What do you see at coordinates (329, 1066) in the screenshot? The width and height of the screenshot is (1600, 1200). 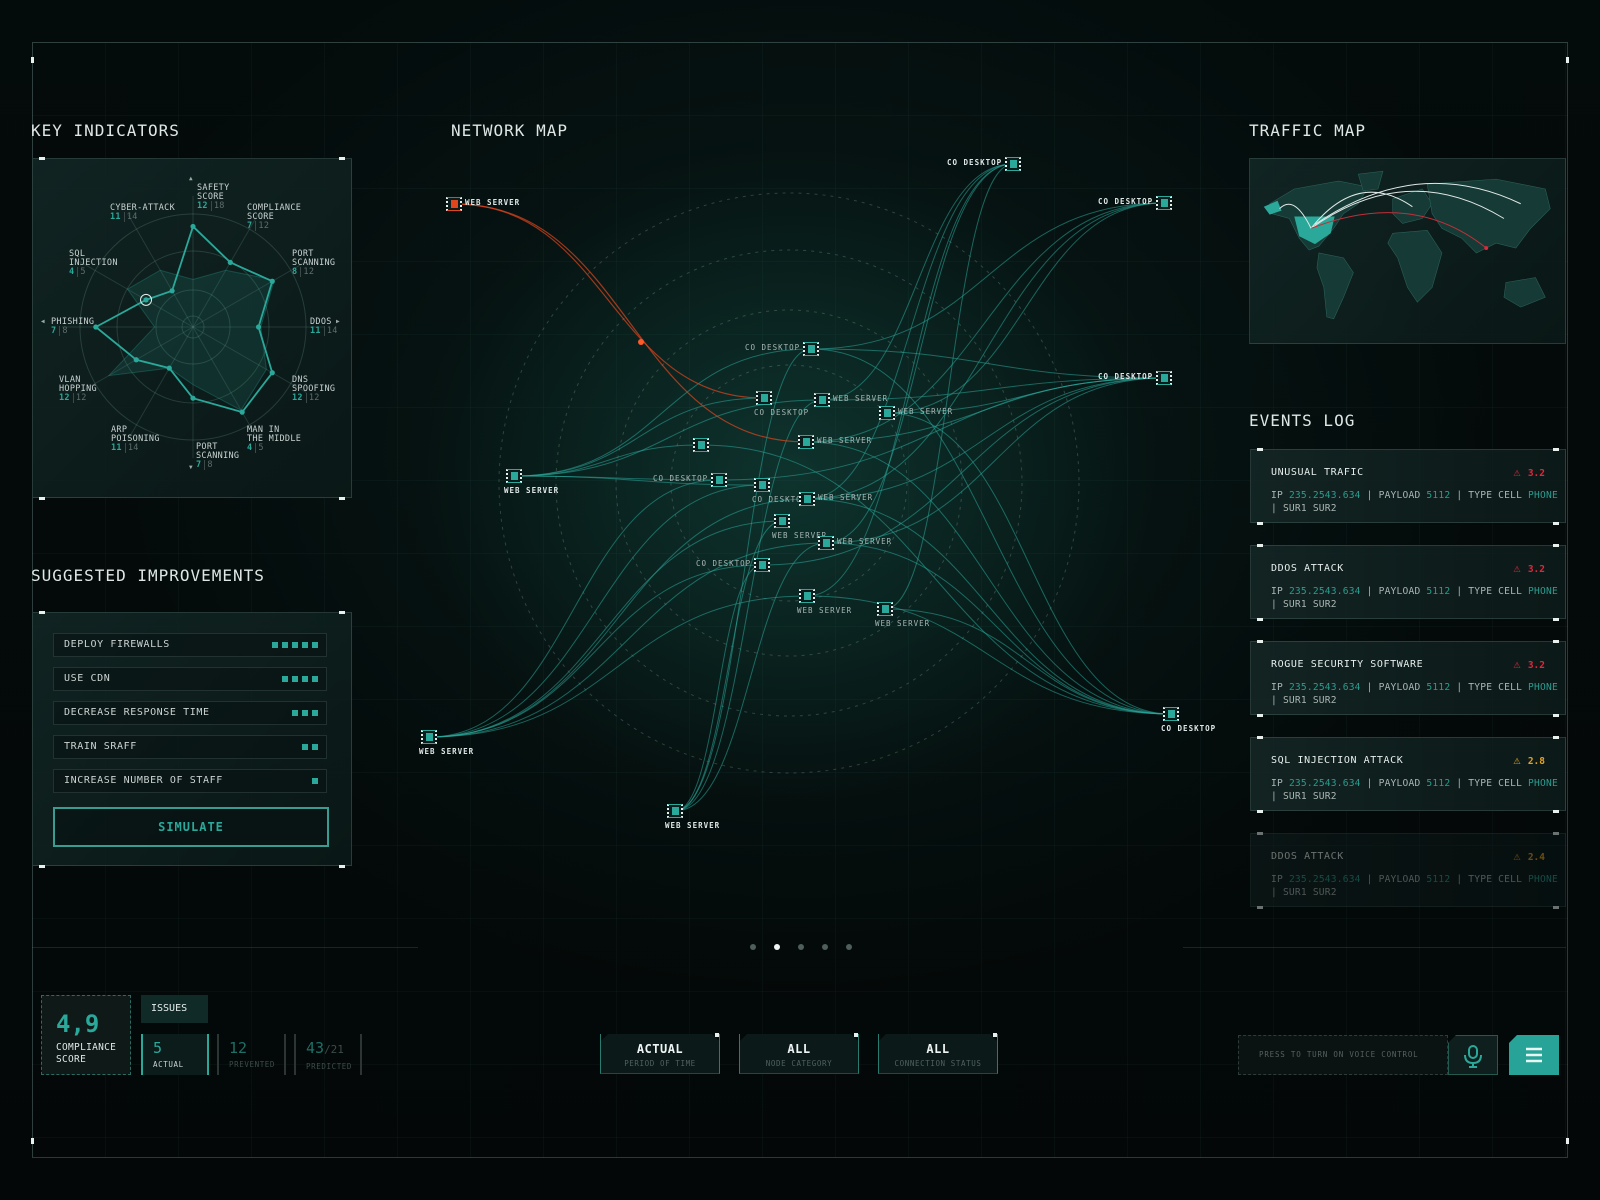 I see `issues-predicted-label: PREDICTED` at bounding box center [329, 1066].